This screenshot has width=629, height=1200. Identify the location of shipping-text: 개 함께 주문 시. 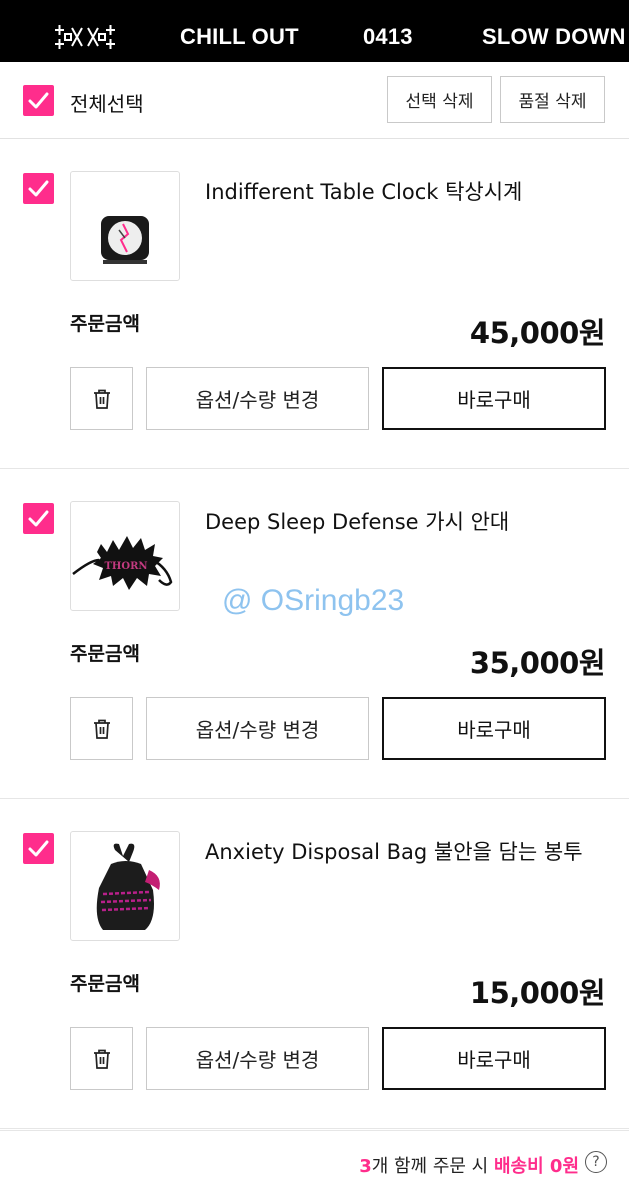
(432, 1166).